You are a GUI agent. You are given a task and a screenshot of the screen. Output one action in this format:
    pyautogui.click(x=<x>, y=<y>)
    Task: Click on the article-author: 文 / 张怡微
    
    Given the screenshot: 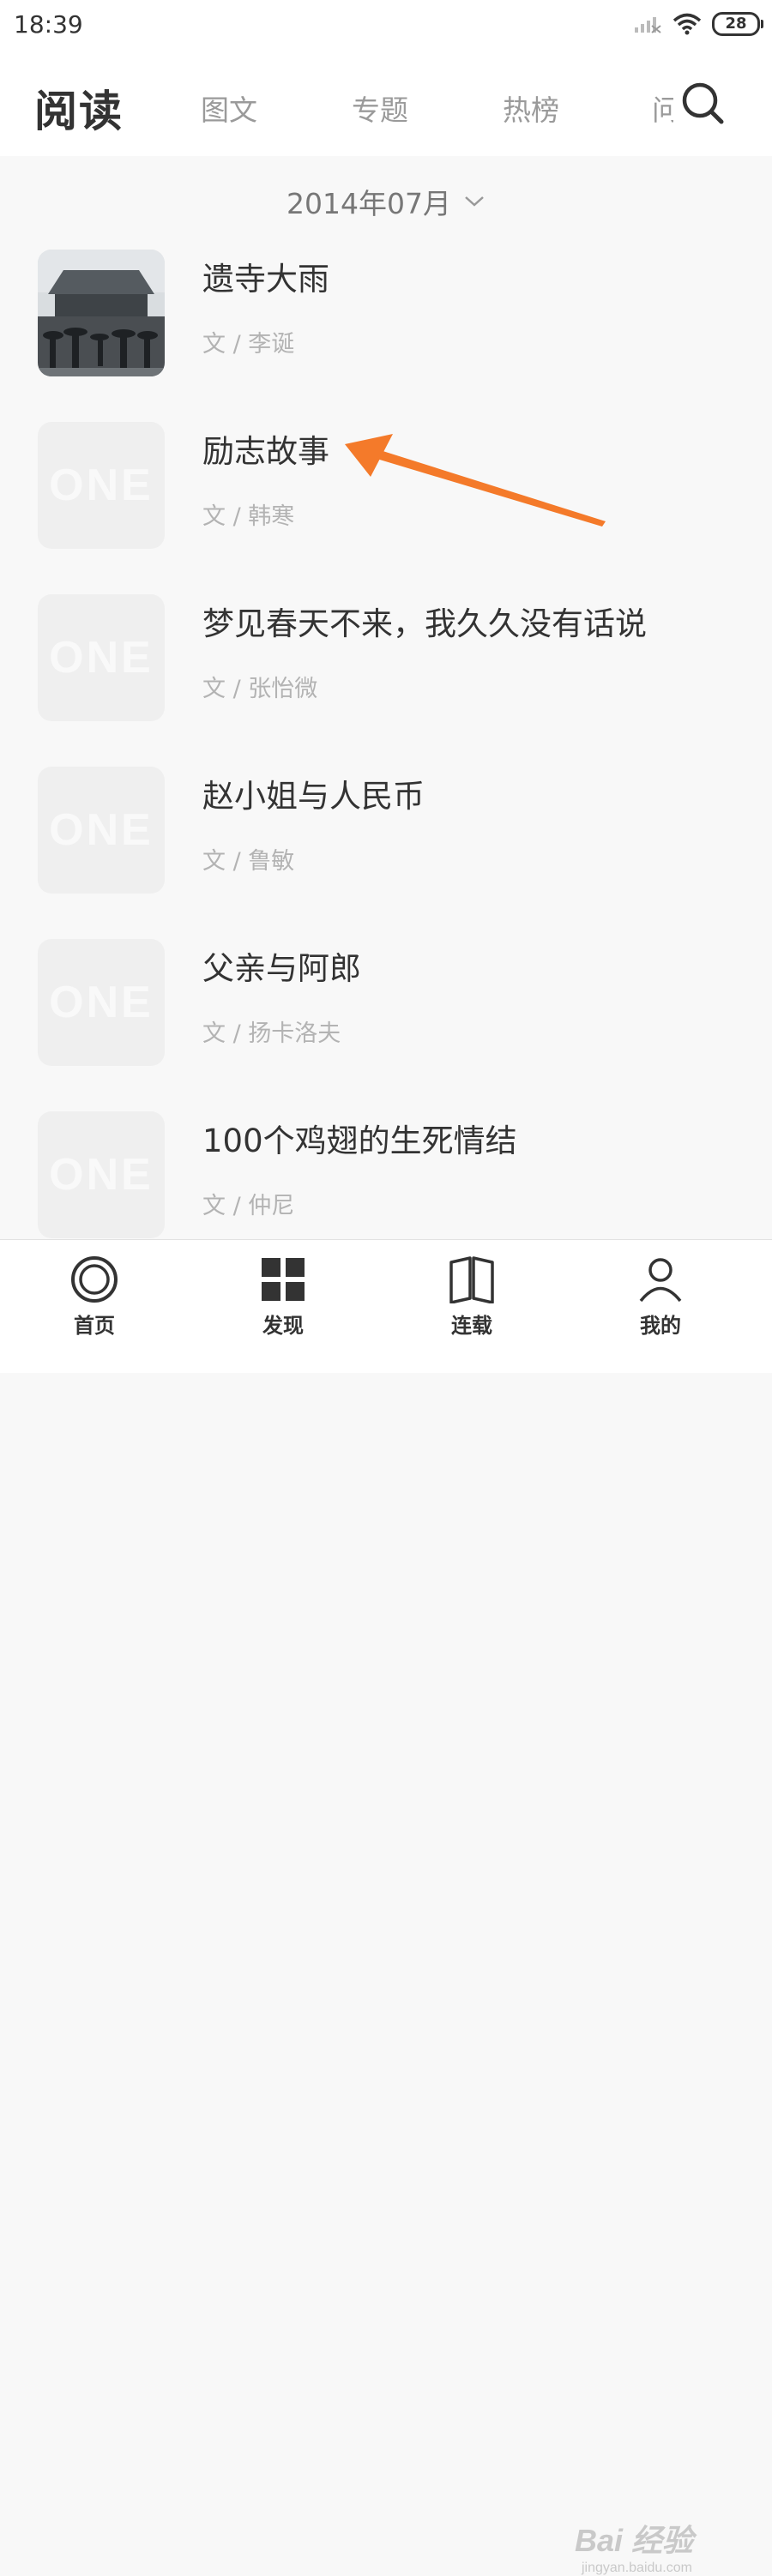 What is the action you would take?
    pyautogui.click(x=260, y=689)
    